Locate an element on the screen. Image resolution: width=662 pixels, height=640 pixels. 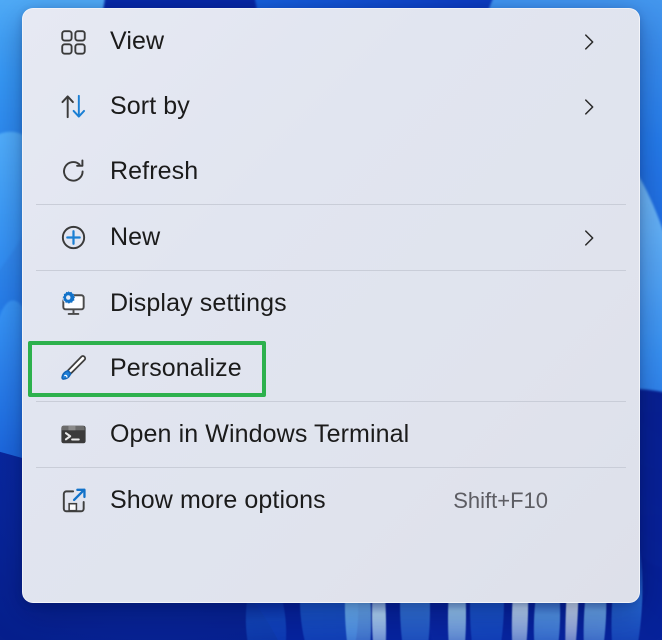
monitor-gear-icon is located at coordinates (73, 304).